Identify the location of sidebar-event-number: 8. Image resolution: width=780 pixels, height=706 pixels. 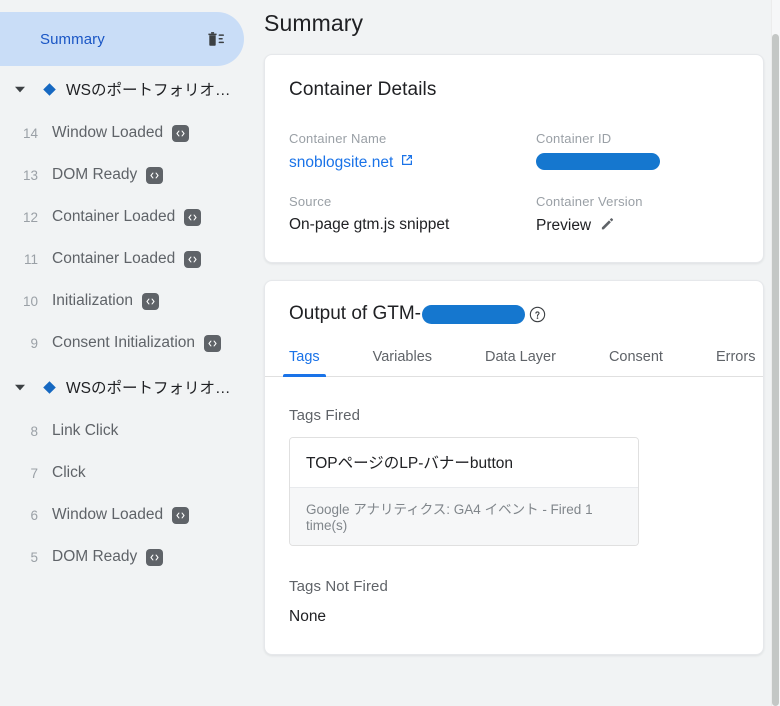
(34, 431).